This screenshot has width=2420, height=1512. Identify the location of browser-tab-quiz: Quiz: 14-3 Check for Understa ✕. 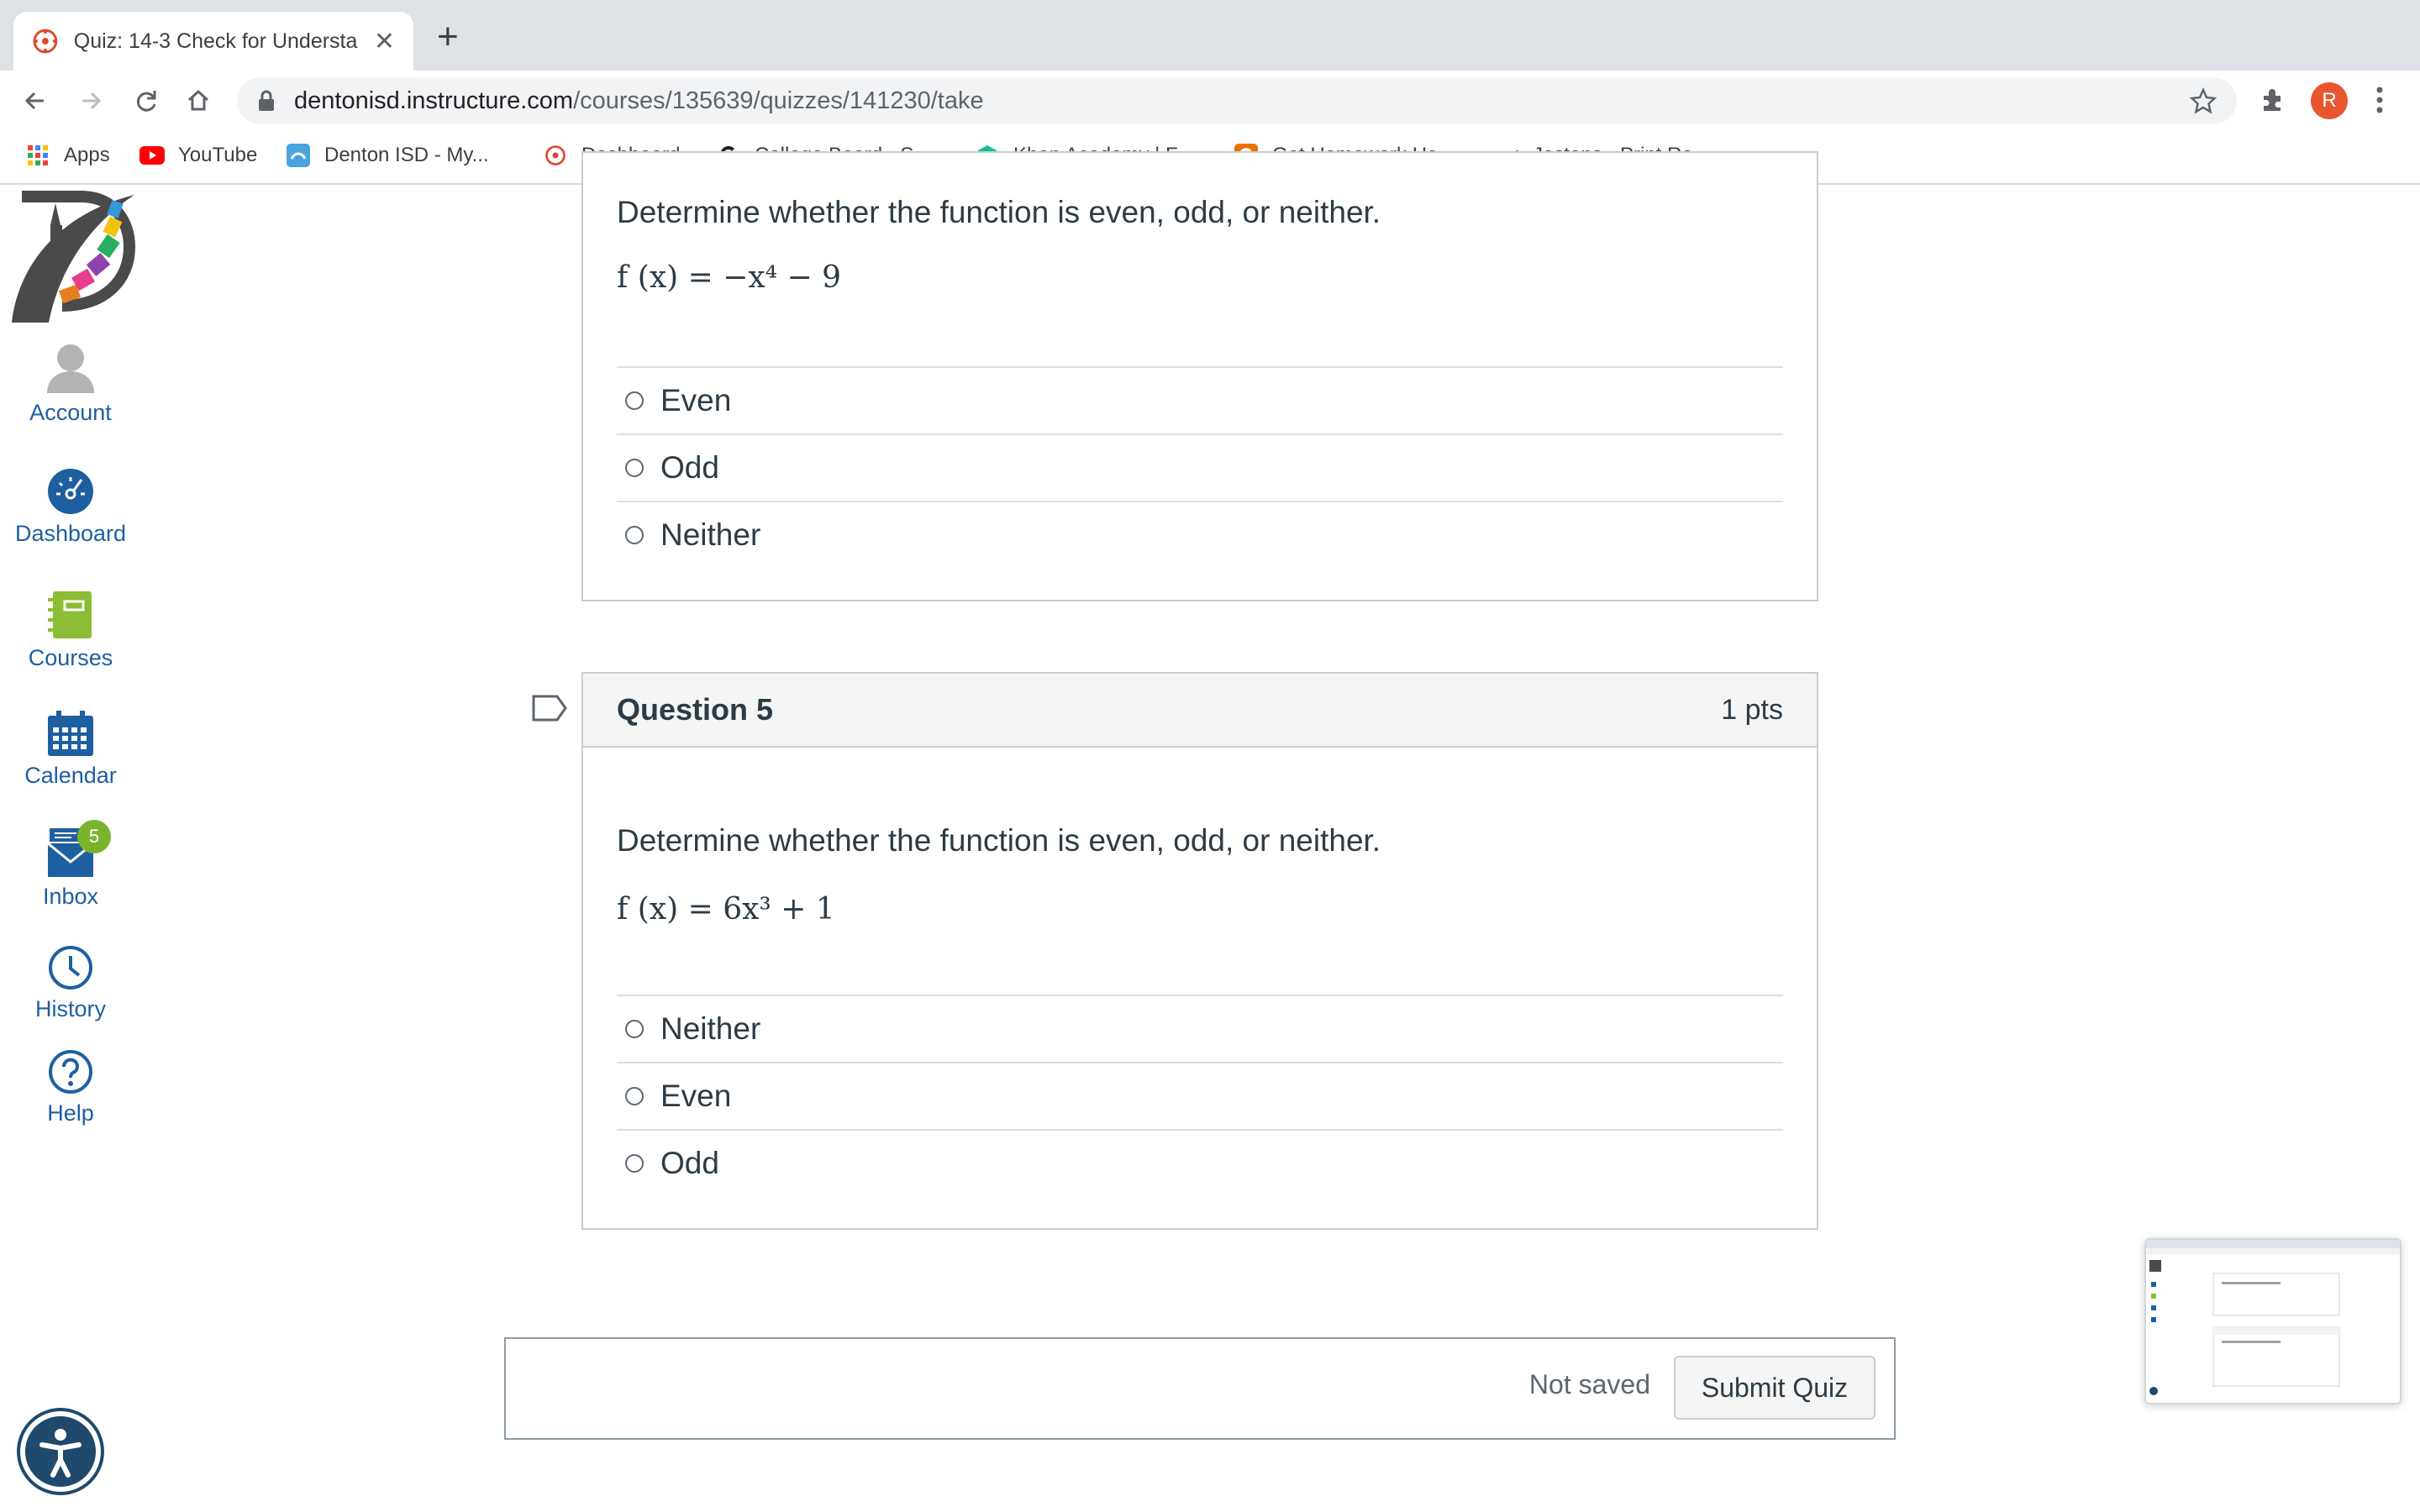
(213, 41).